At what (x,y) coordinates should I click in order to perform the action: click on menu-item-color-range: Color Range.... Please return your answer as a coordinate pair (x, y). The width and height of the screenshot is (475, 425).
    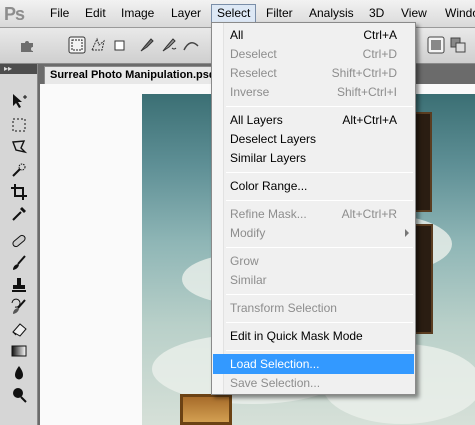
    Looking at the image, I should click on (313, 186).